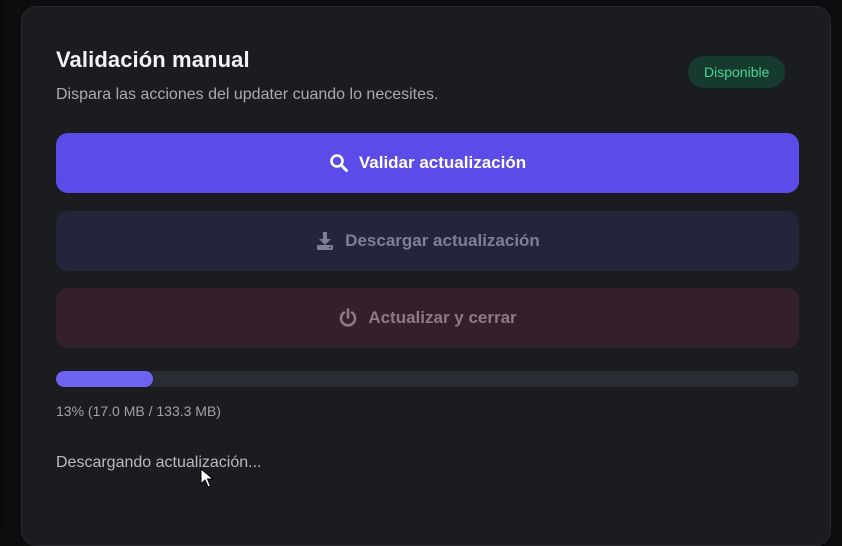  Describe the element at coordinates (325, 241) in the screenshot. I see `download-icon` at that location.